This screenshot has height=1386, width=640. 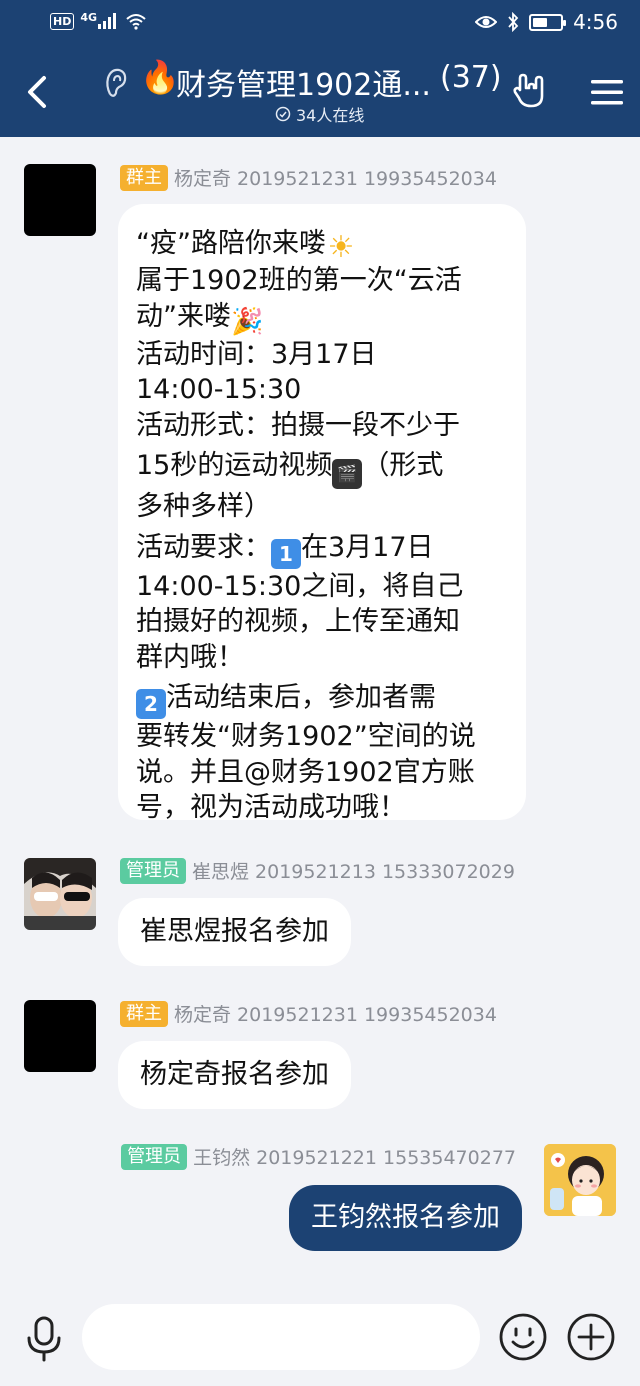 I want to click on clock: 4:56, so click(x=595, y=22).